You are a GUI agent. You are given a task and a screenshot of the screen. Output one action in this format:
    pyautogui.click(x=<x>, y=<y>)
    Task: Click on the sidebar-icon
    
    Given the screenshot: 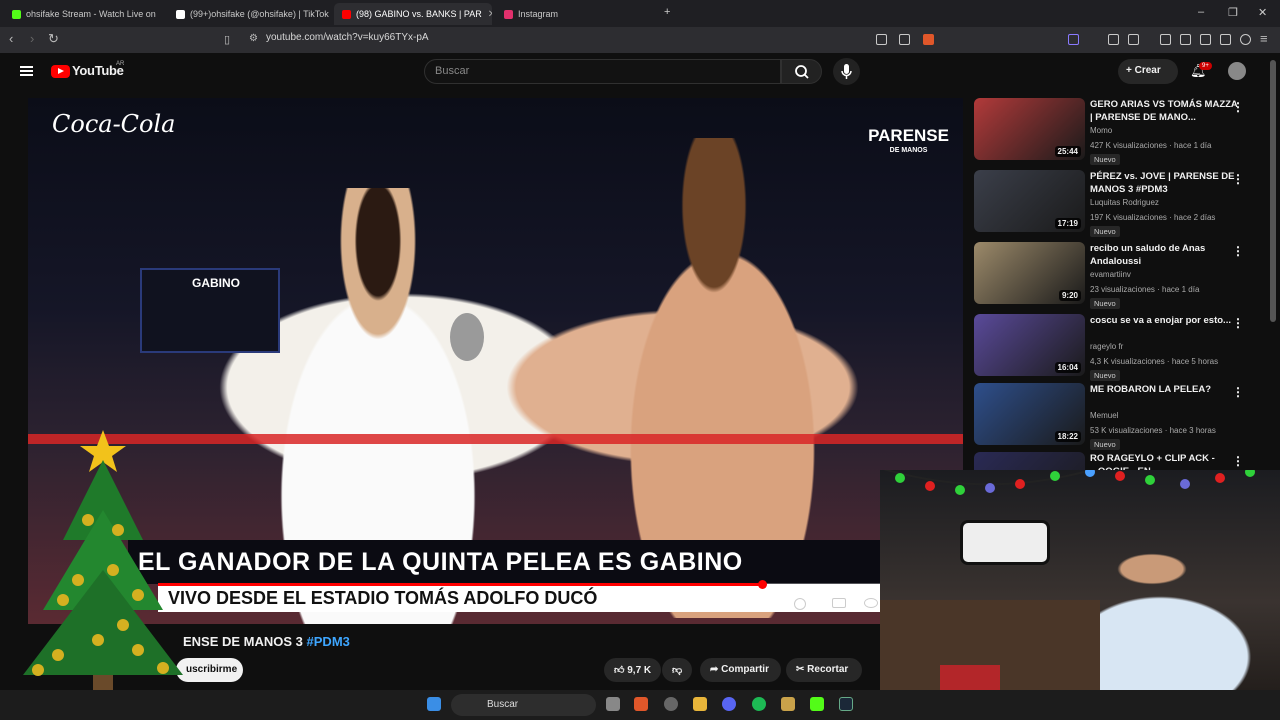 What is the action you would take?
    pyautogui.click(x=1185, y=39)
    